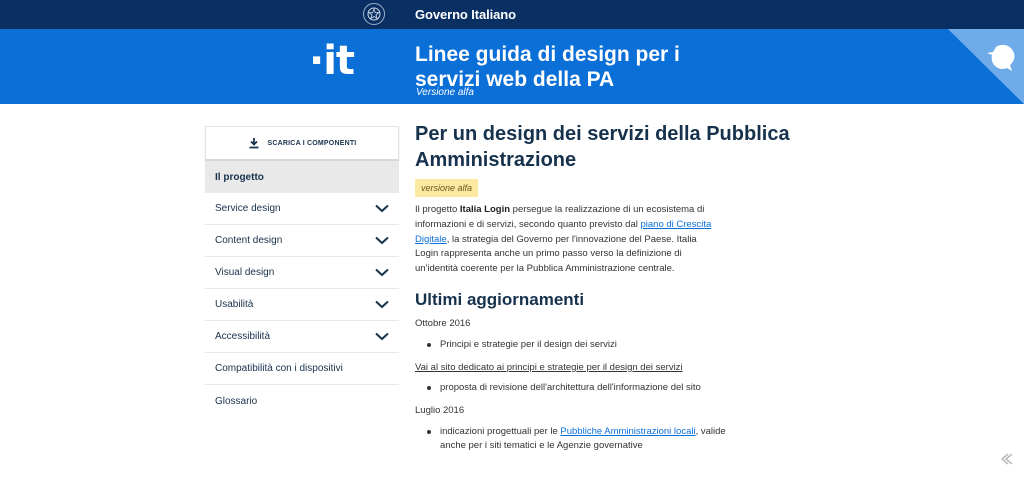 The image size is (1024, 477). I want to click on sidebar-item-label: Accessibilità, so click(243, 336).